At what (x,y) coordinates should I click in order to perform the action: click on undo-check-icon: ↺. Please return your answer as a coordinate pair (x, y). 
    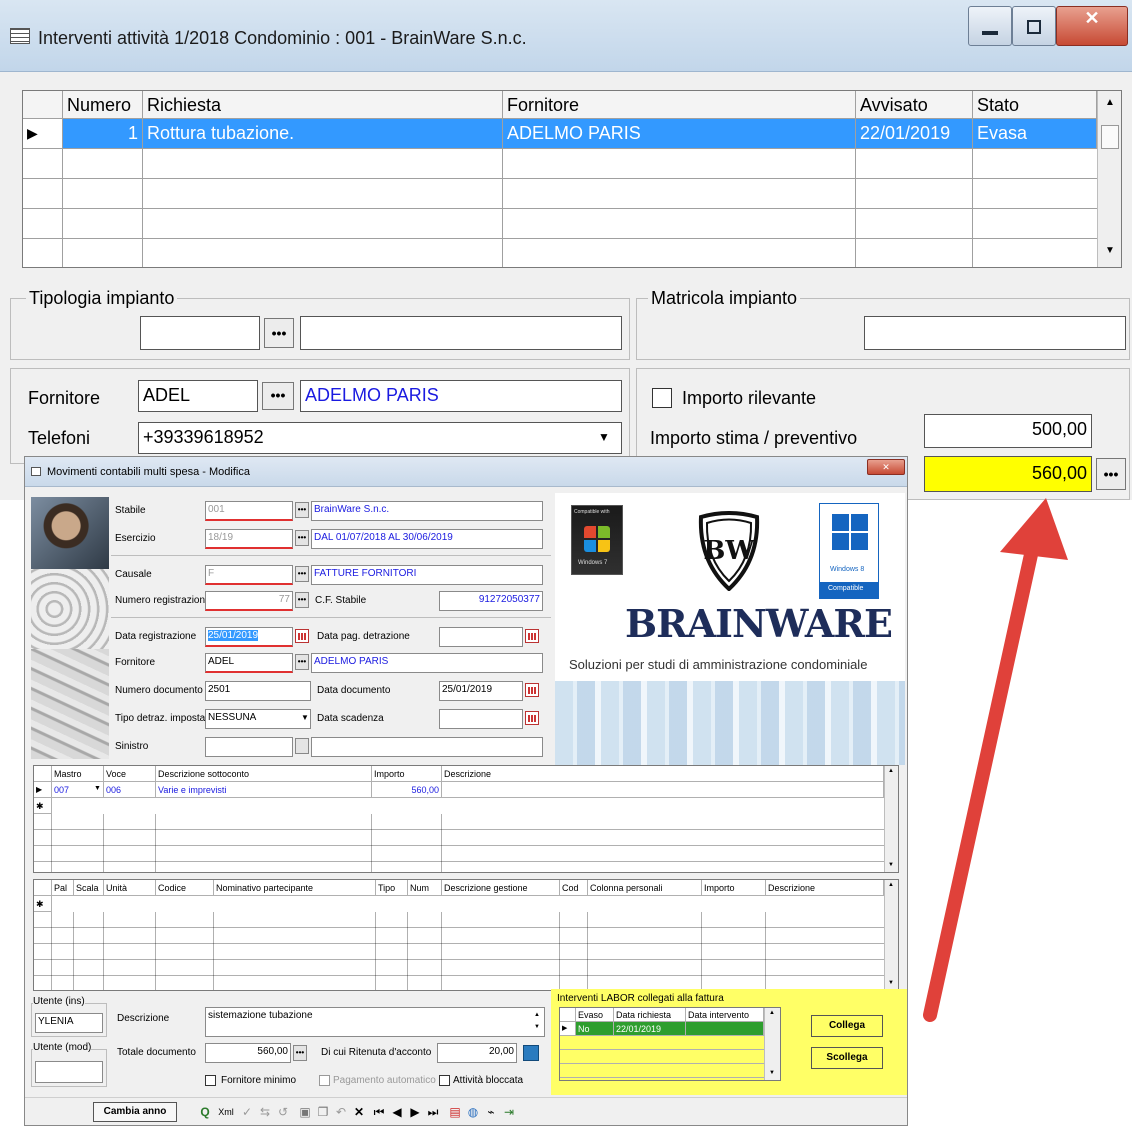
    Looking at the image, I should click on (283, 1112).